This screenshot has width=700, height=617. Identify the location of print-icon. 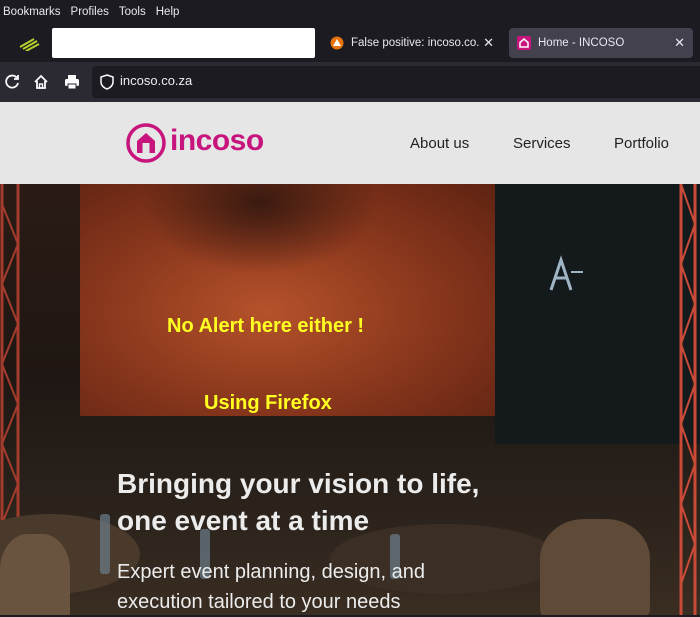
(72, 82).